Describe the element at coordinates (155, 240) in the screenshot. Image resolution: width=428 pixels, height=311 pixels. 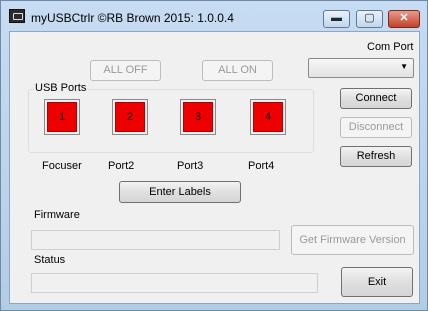
I see `firmware-field` at that location.